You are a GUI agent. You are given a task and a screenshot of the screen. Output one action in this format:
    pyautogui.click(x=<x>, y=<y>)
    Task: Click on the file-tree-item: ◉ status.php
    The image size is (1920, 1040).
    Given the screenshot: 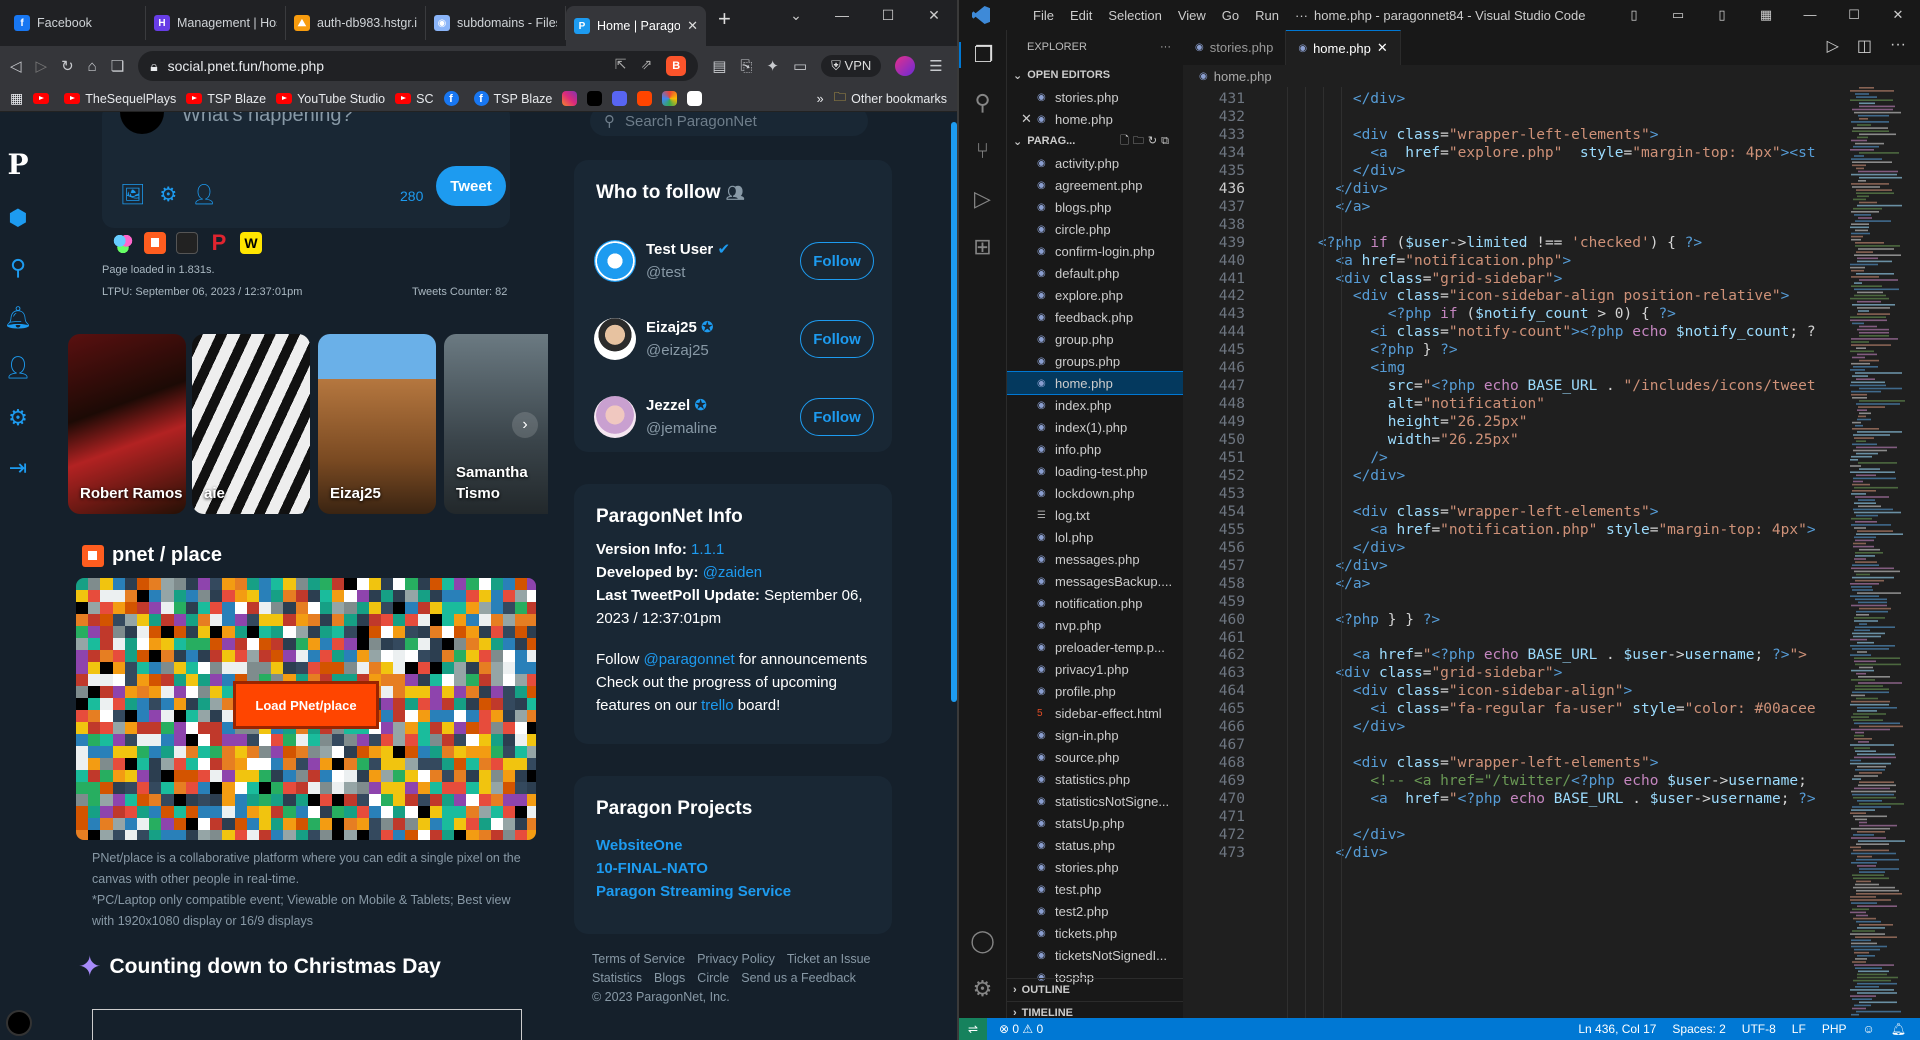 What is the action you would take?
    pyautogui.click(x=1095, y=845)
    